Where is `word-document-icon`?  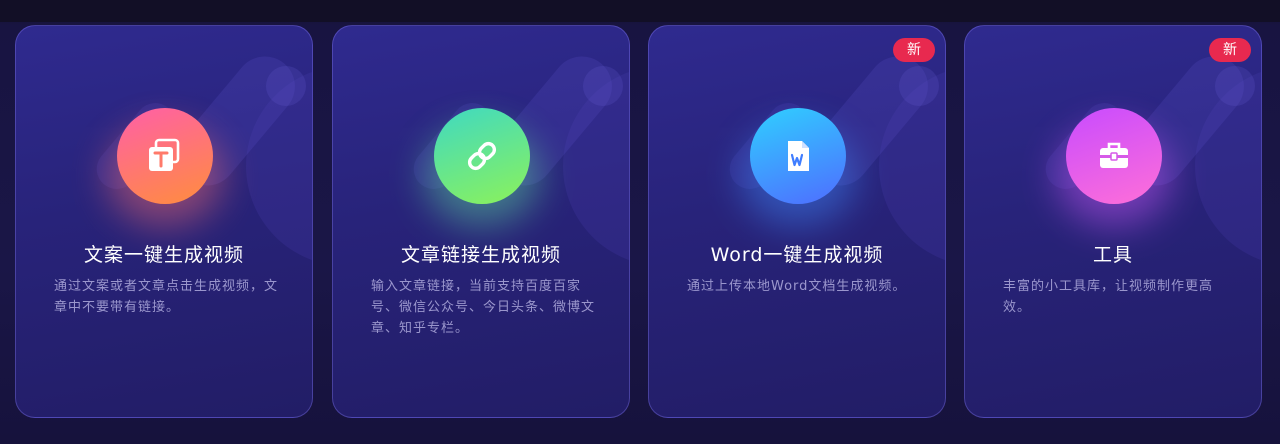
word-document-icon is located at coordinates (798, 156).